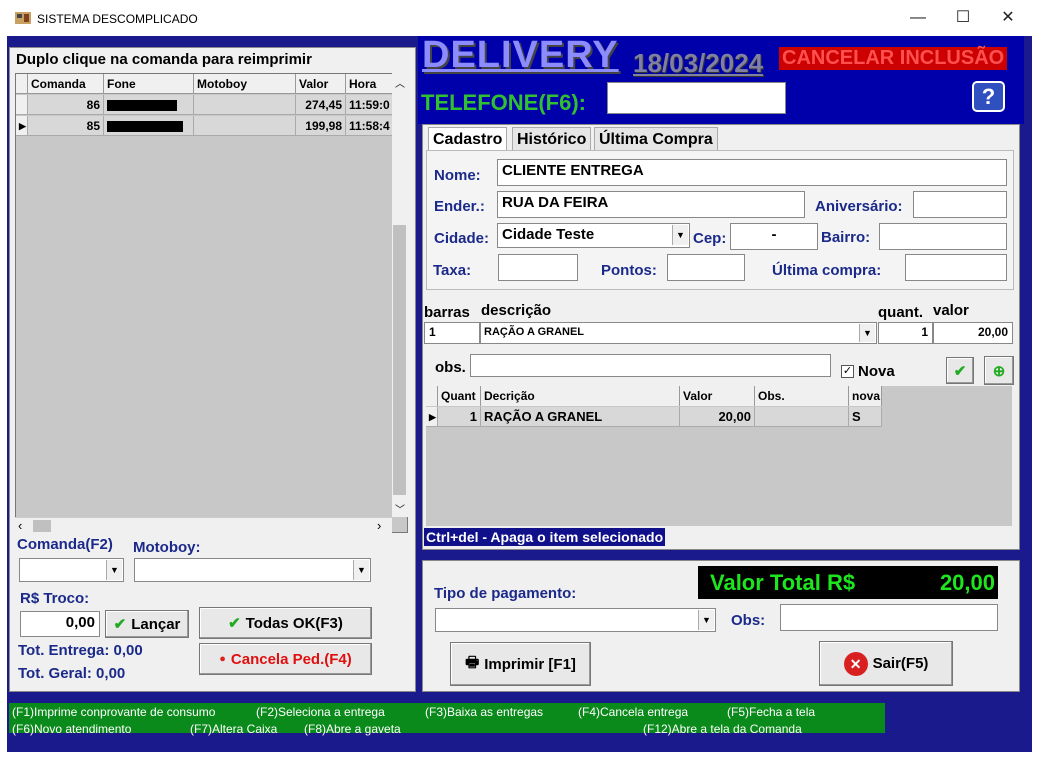 The image size is (1039, 760). What do you see at coordinates (827, 270) in the screenshot?
I see `ultima-compra-label: Última compra:` at bounding box center [827, 270].